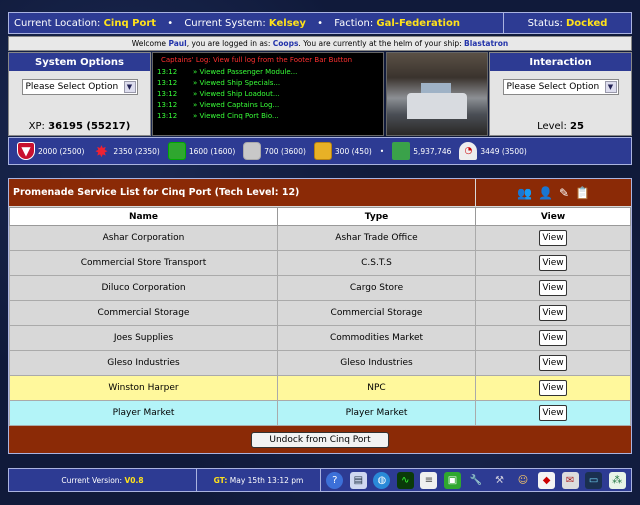 The width and height of the screenshot is (640, 505). What do you see at coordinates (617, 480) in the screenshot?
I see `network-icon: ⁂` at bounding box center [617, 480].